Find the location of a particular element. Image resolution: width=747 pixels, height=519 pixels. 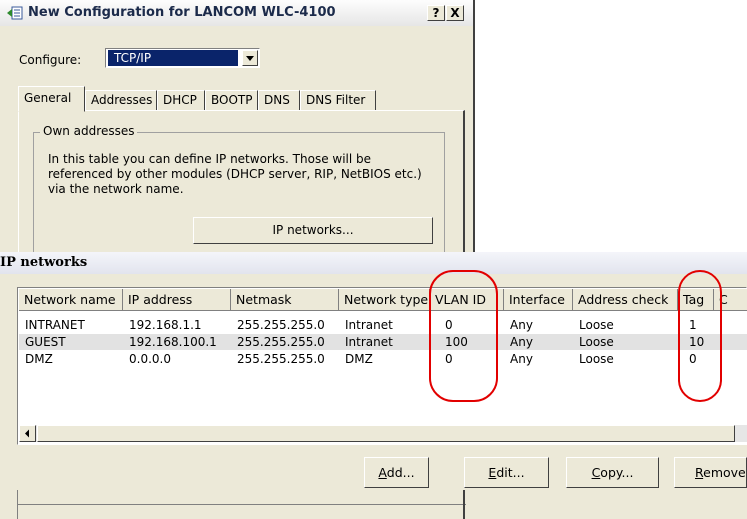

copy-mnemonic: C is located at coordinates (596, 472).